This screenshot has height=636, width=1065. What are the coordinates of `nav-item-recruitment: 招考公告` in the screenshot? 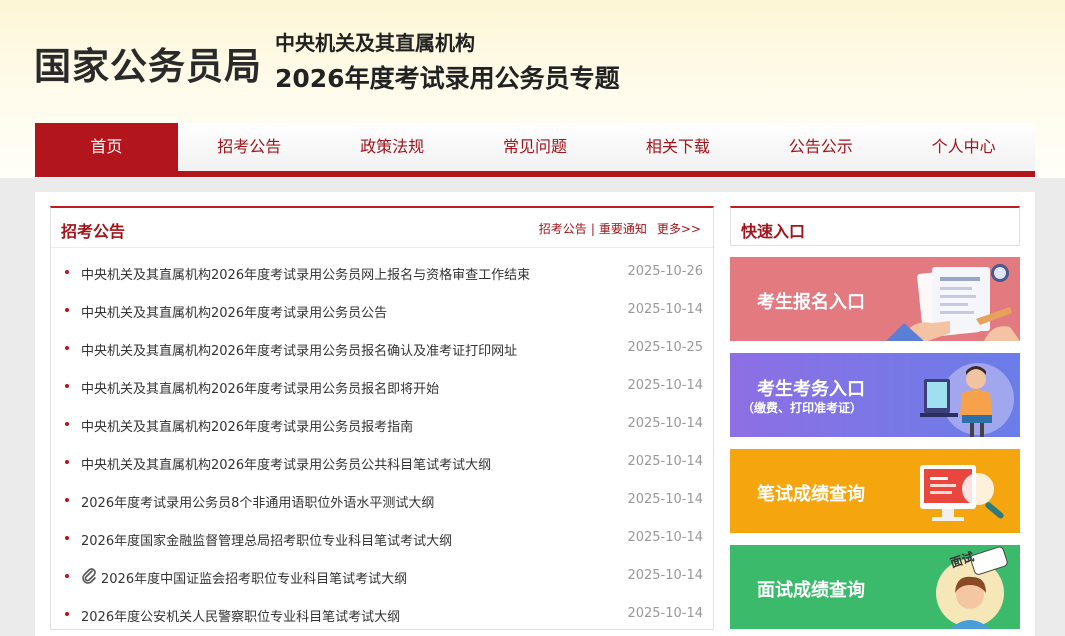 It's located at (249, 147).